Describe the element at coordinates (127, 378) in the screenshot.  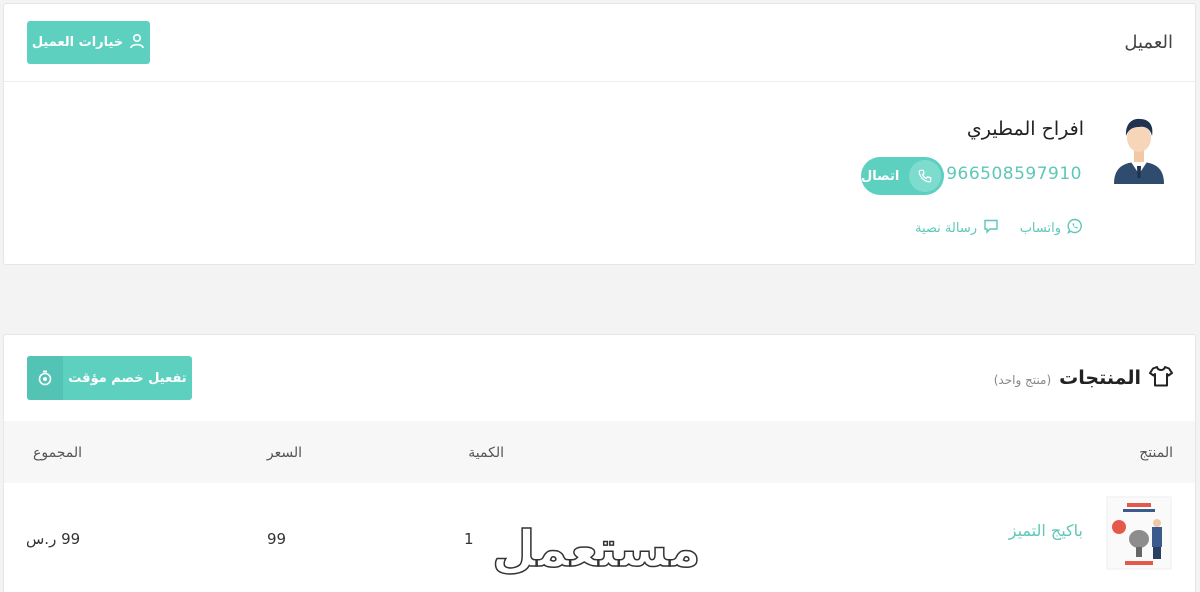
I see `temp-discount-label: تفعيل خصم مؤقت` at that location.